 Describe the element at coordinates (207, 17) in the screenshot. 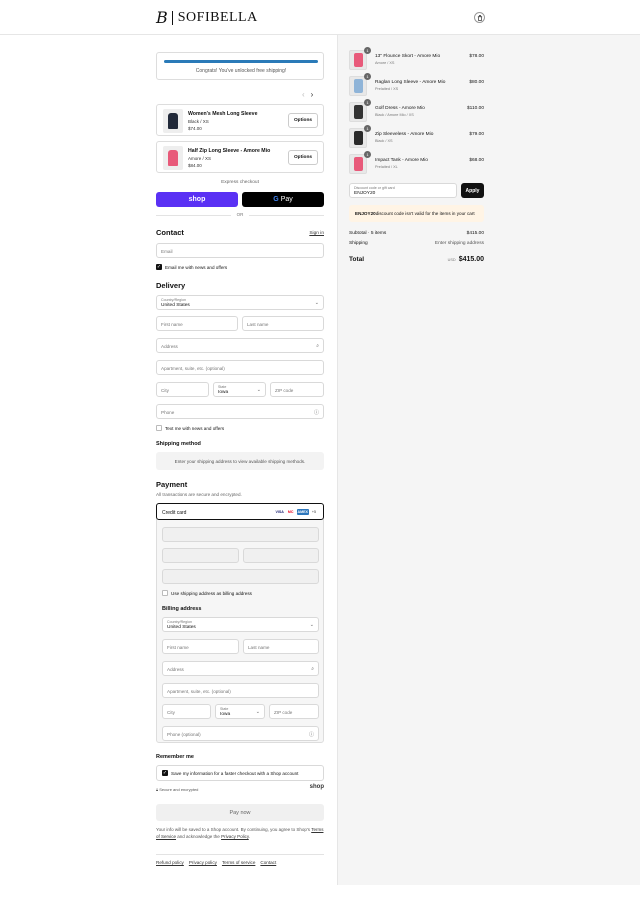

I see `logo: B SOFIBELLA` at that location.